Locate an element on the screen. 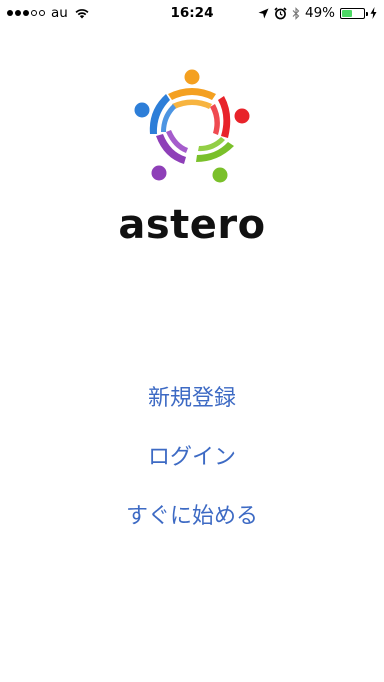 The width and height of the screenshot is (384, 682). battery-percent: 49% is located at coordinates (319, 13).